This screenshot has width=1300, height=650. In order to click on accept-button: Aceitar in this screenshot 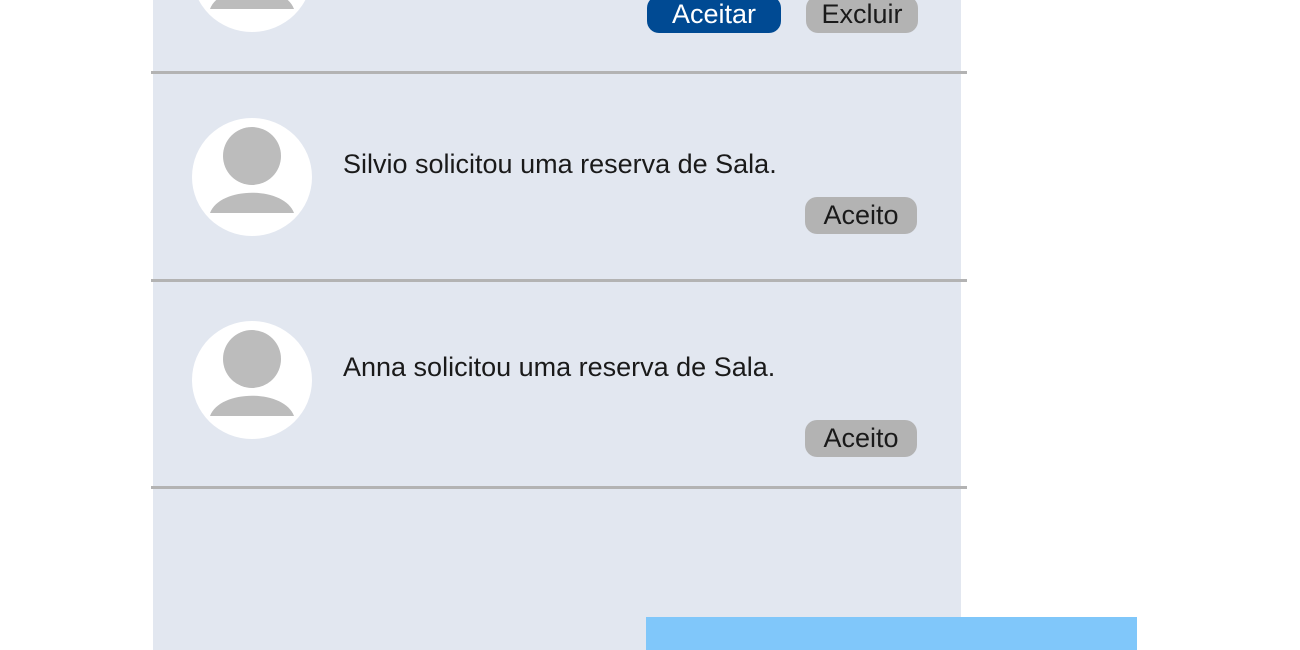, I will do `click(714, 16)`.